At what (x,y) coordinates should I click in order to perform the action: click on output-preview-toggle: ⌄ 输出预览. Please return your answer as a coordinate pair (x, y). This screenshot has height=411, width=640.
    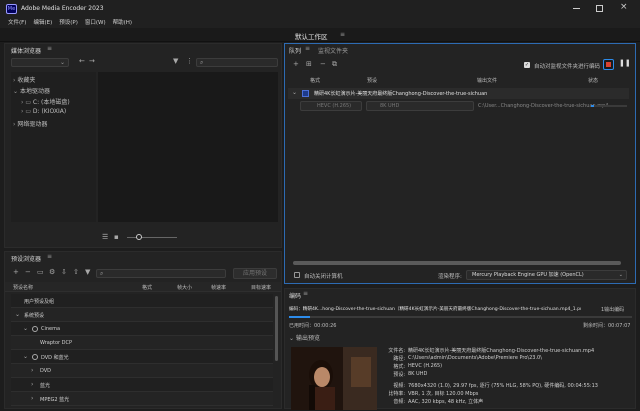
    Looking at the image, I should click on (304, 337).